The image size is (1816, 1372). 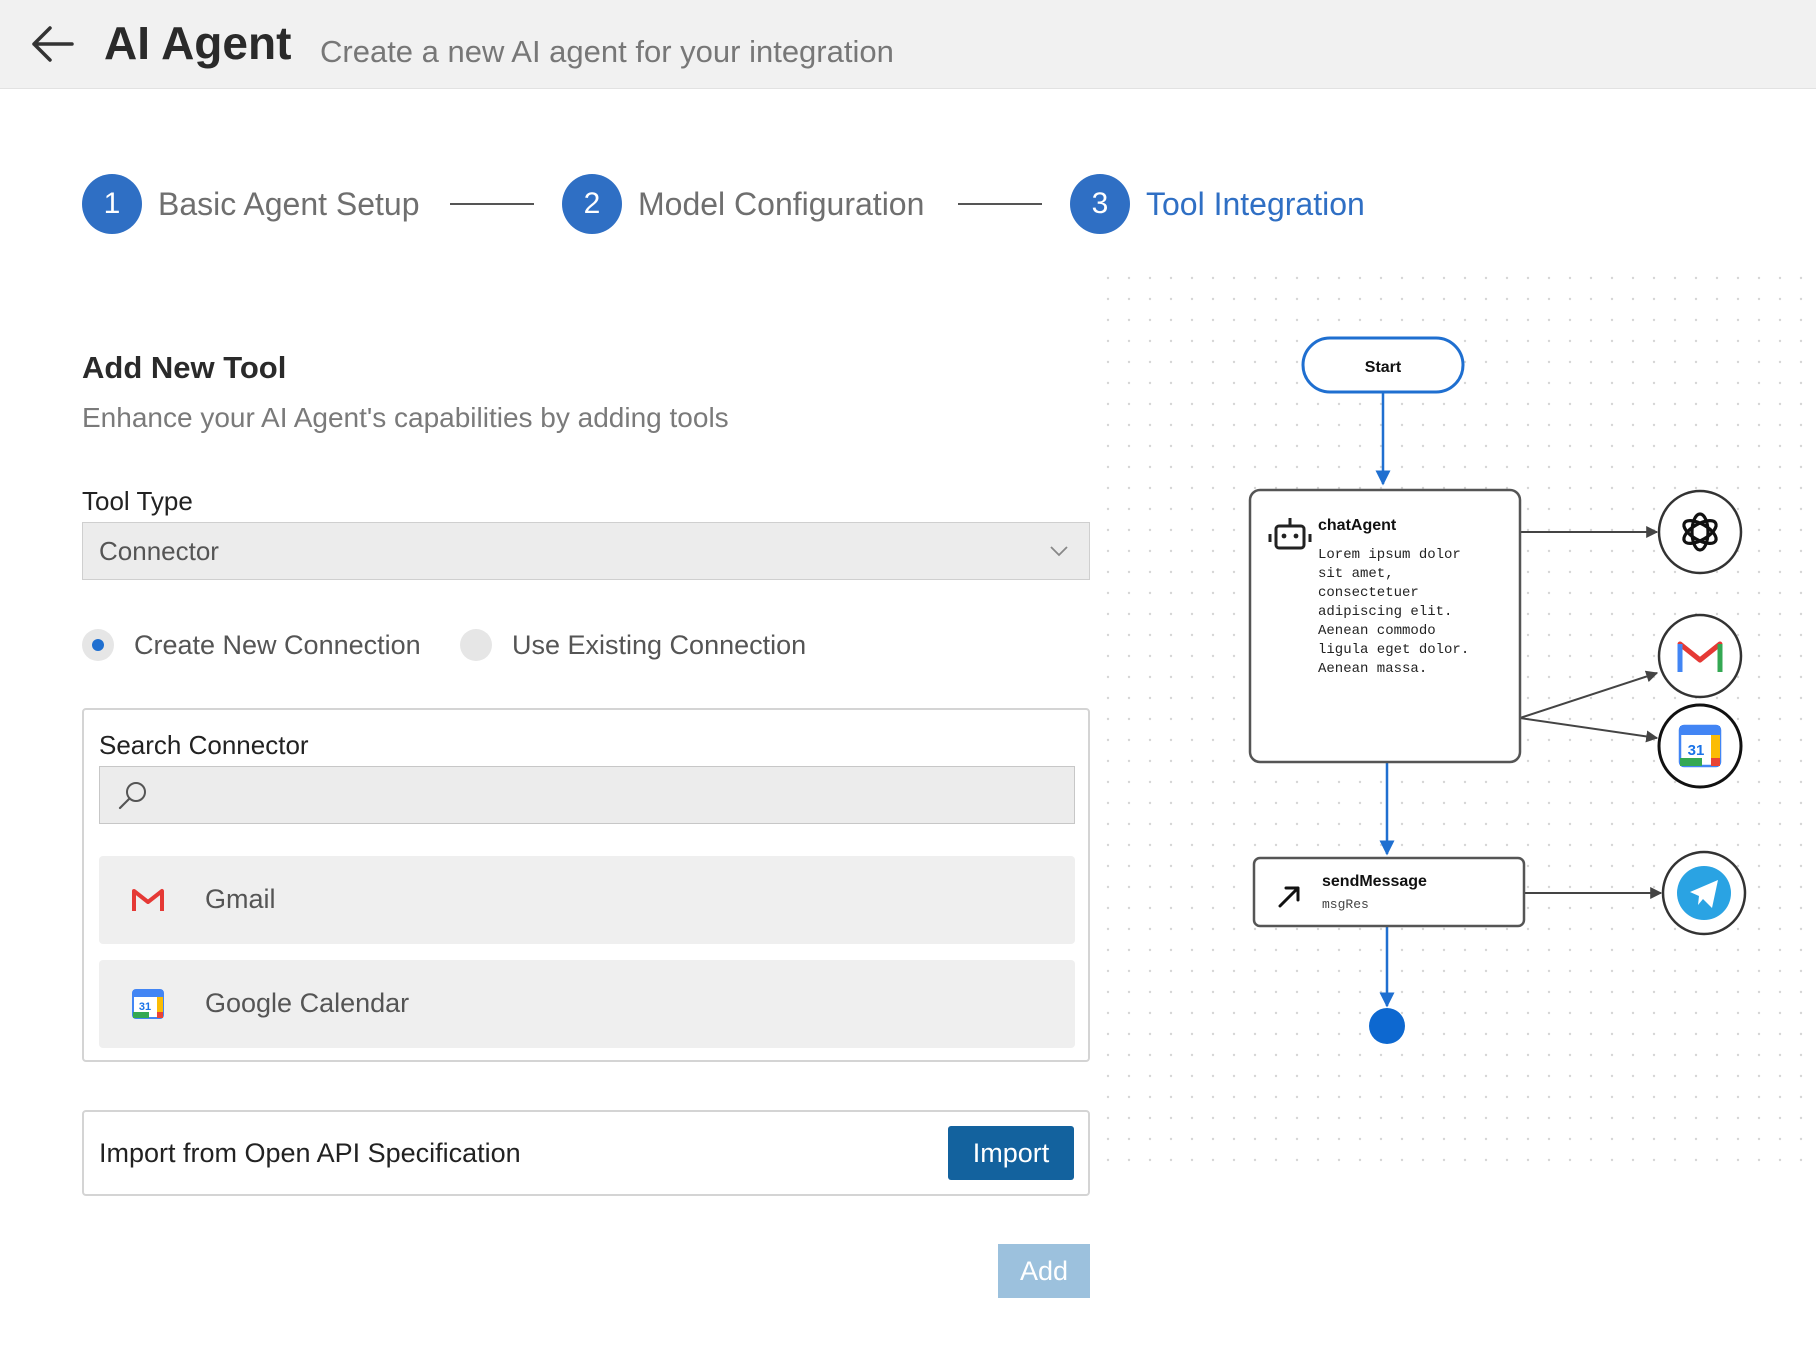 I want to click on step-tool-integration: 3 Tool Integration, so click(x=1217, y=204).